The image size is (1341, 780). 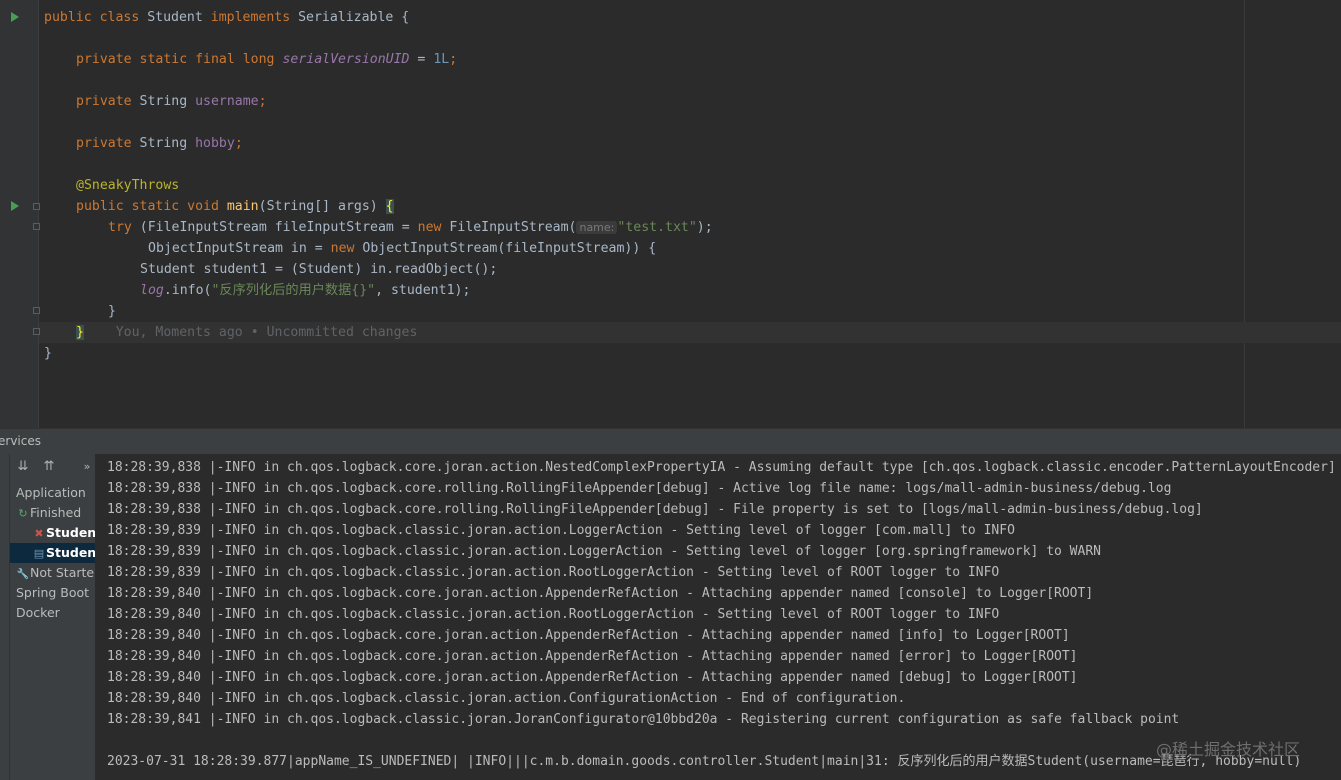 I want to click on field-name: username, so click(x=227, y=101).